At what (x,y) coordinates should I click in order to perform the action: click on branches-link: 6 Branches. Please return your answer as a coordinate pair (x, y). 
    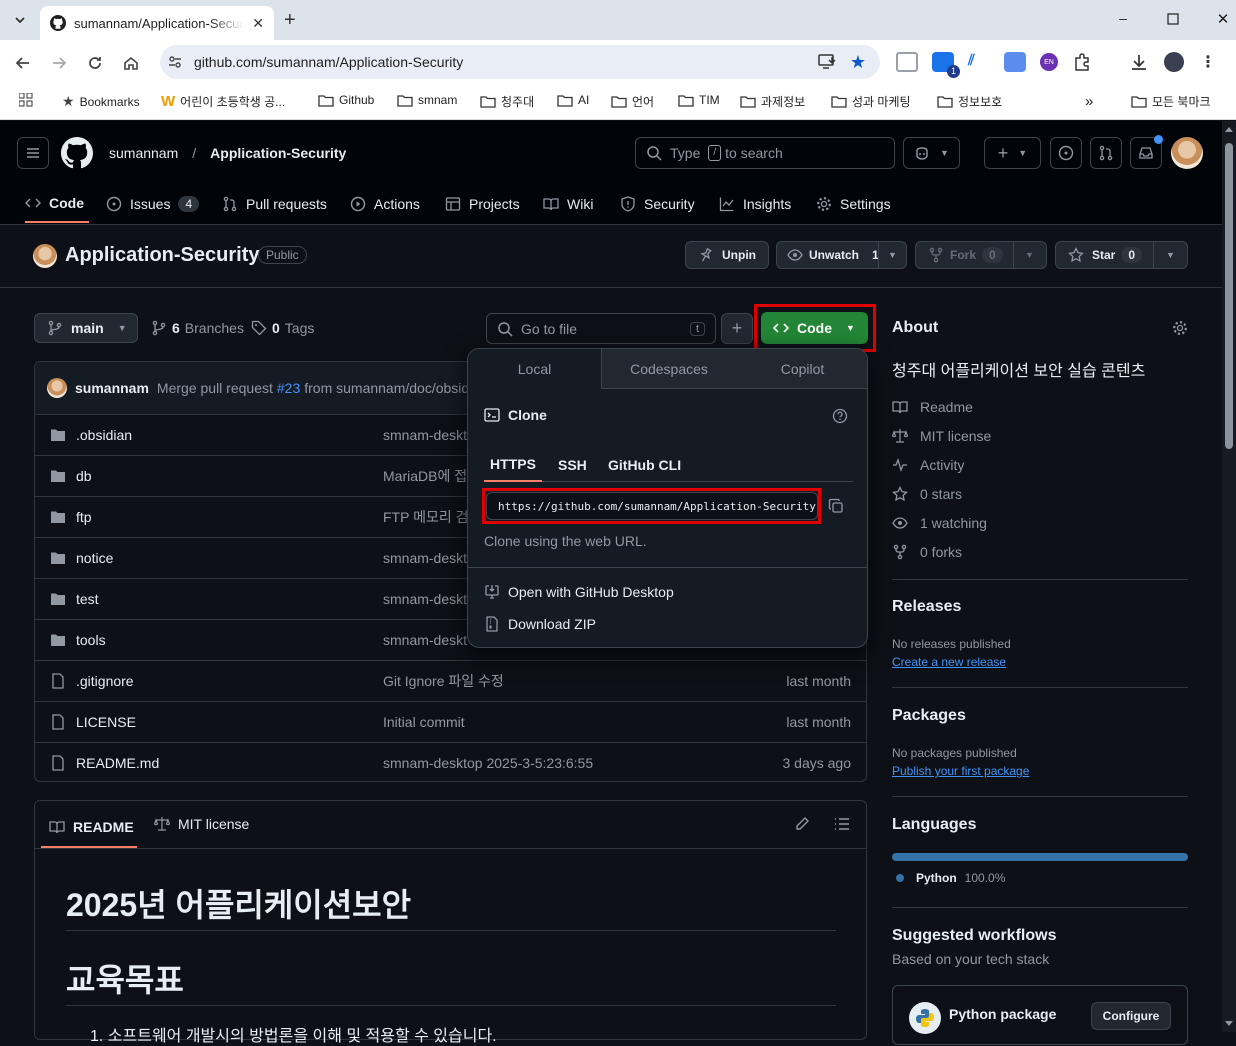
    Looking at the image, I should click on (197, 328).